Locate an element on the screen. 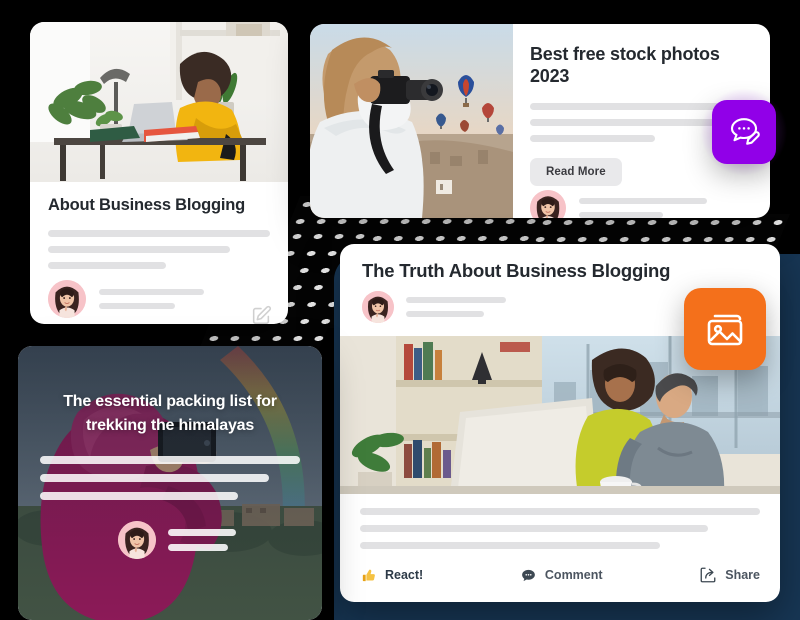  react-label: React! is located at coordinates (404, 575).